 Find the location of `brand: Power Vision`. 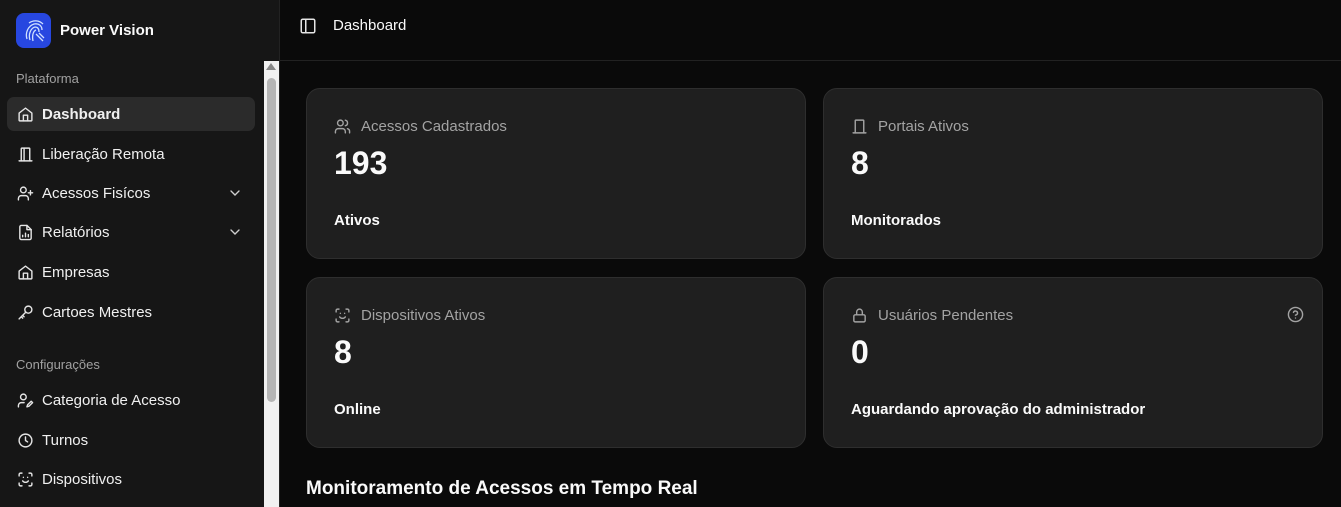

brand: Power Vision is located at coordinates (139, 30).